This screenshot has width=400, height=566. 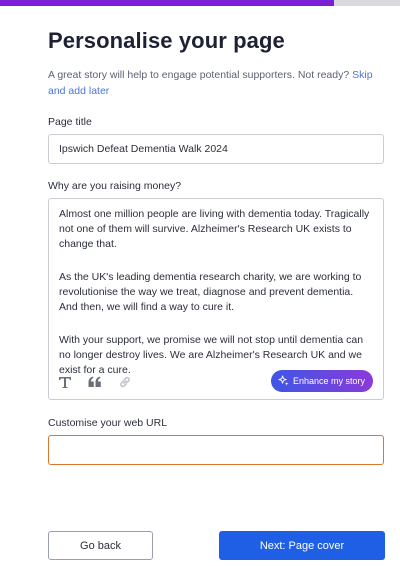 I want to click on page-title-input: Ipswich Defeat Dementia Walk 2024, so click(x=216, y=149).